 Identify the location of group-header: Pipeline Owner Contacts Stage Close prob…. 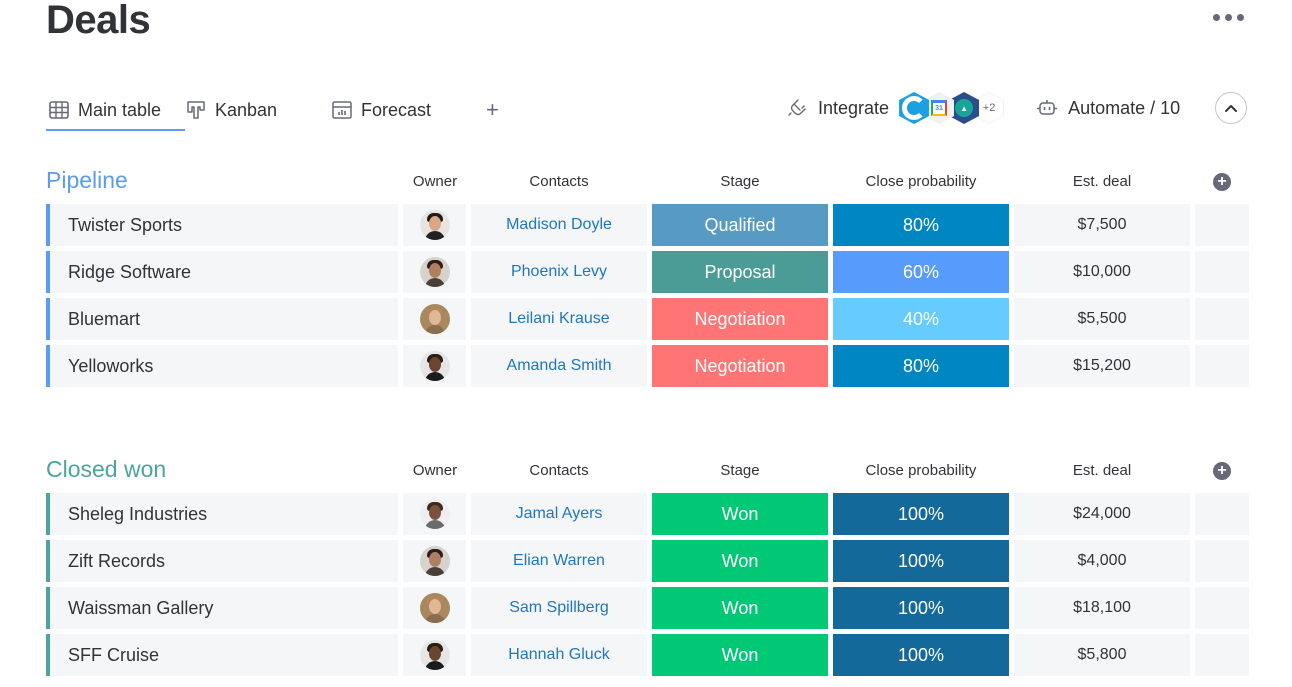
(648, 181).